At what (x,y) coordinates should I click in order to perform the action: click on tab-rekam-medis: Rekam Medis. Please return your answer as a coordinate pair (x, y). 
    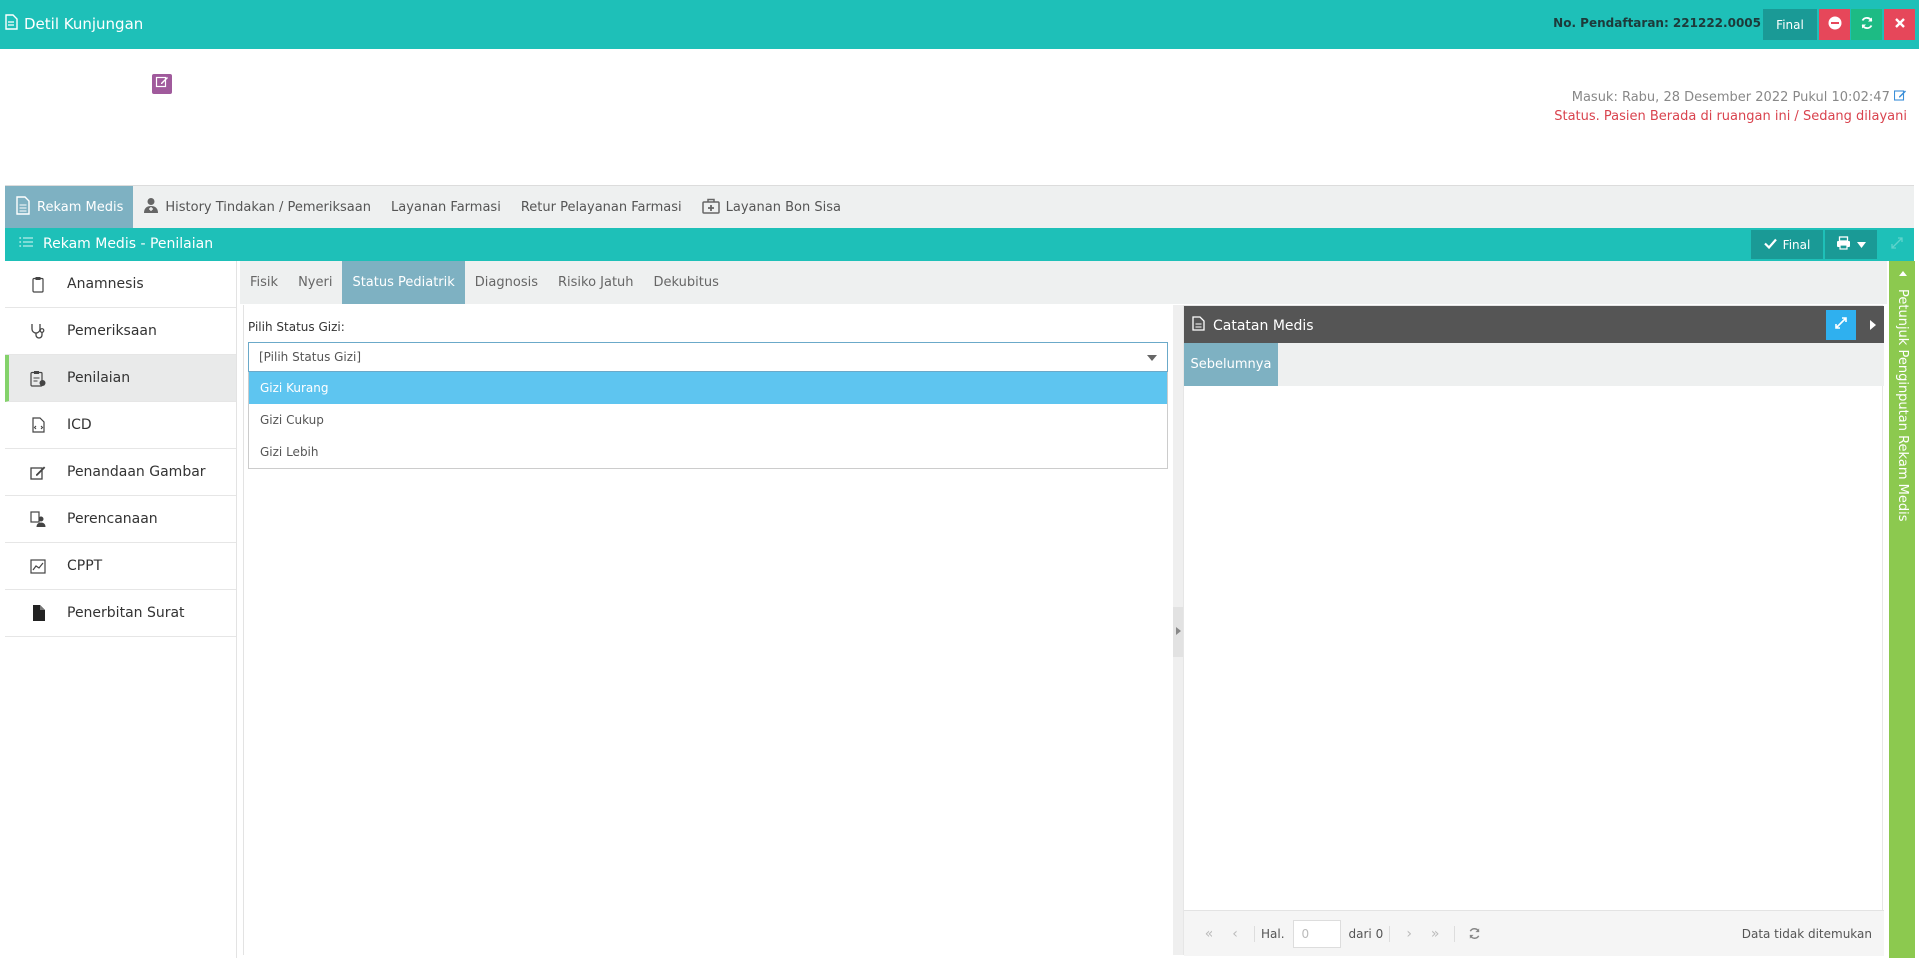
    Looking at the image, I should click on (69, 207).